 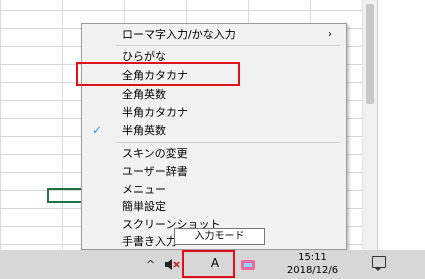 I want to click on vertical-scrollbar, so click(x=369, y=125).